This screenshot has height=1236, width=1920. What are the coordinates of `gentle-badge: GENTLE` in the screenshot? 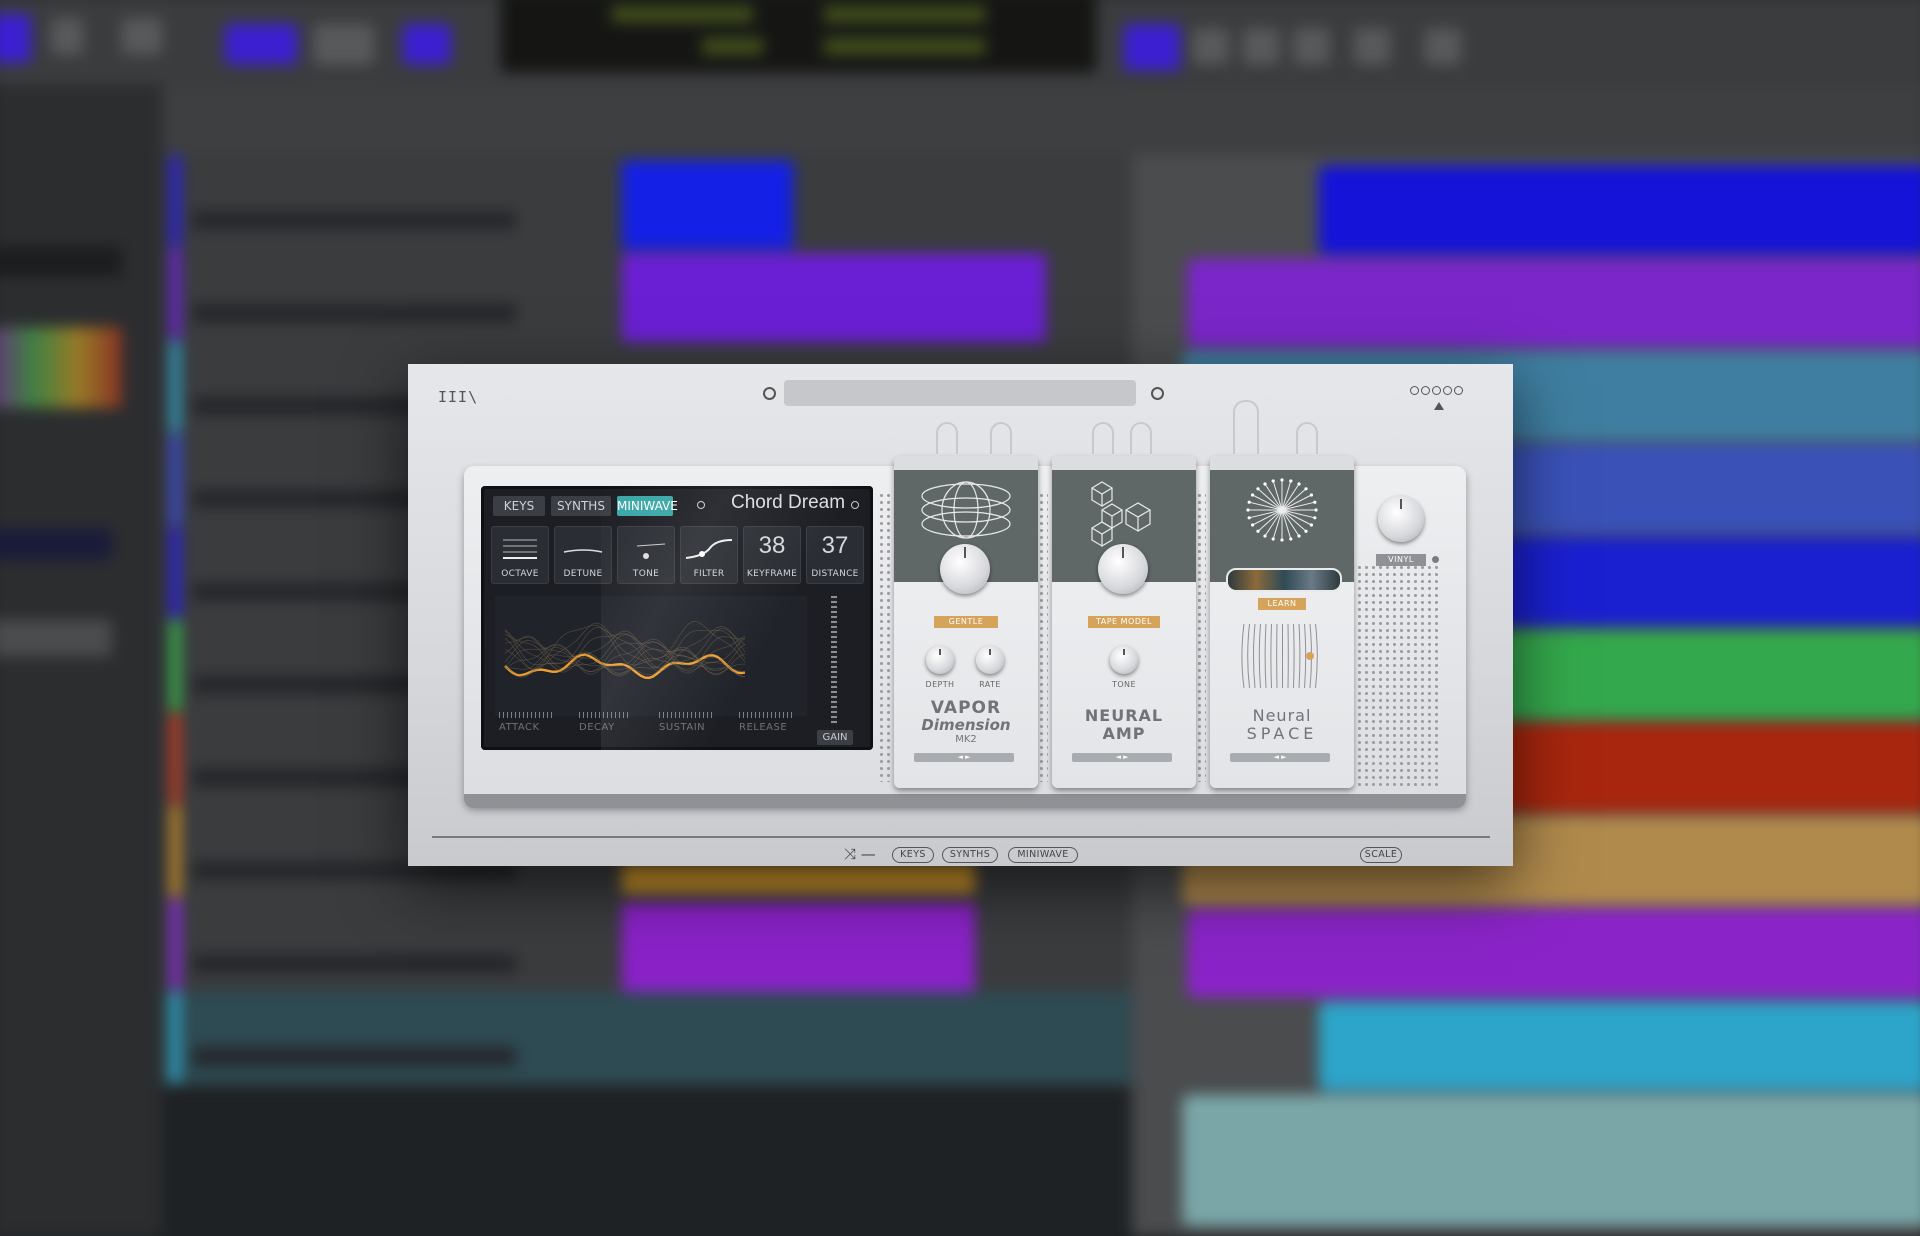 It's located at (966, 622).